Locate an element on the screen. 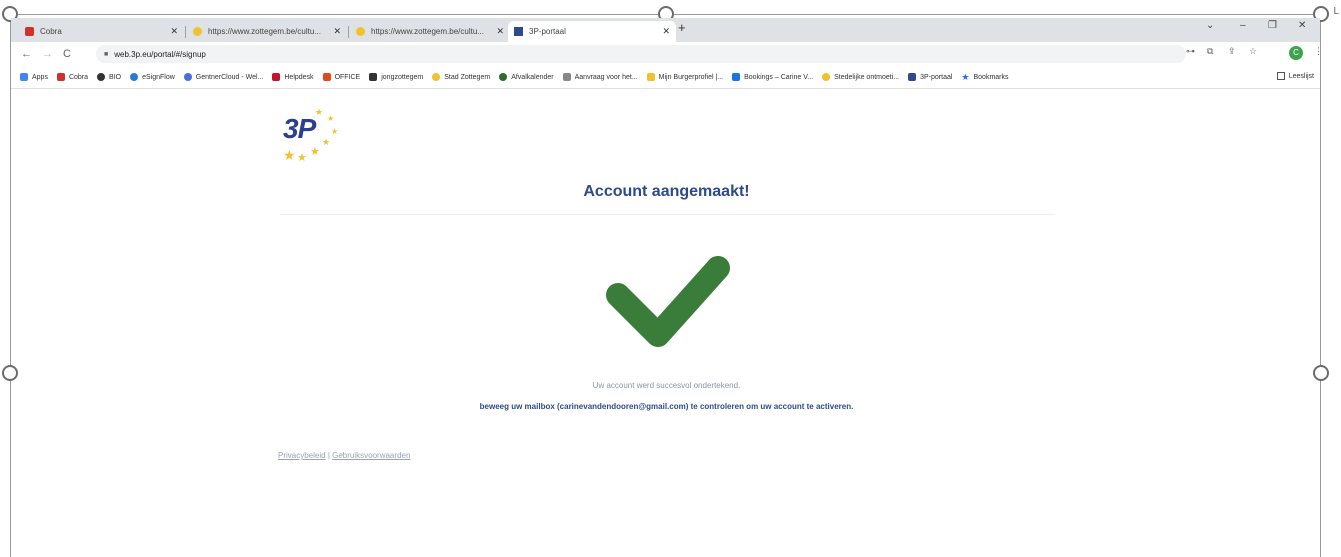 The height and width of the screenshot is (557, 1341). minimize-button: – is located at coordinates (1243, 25).